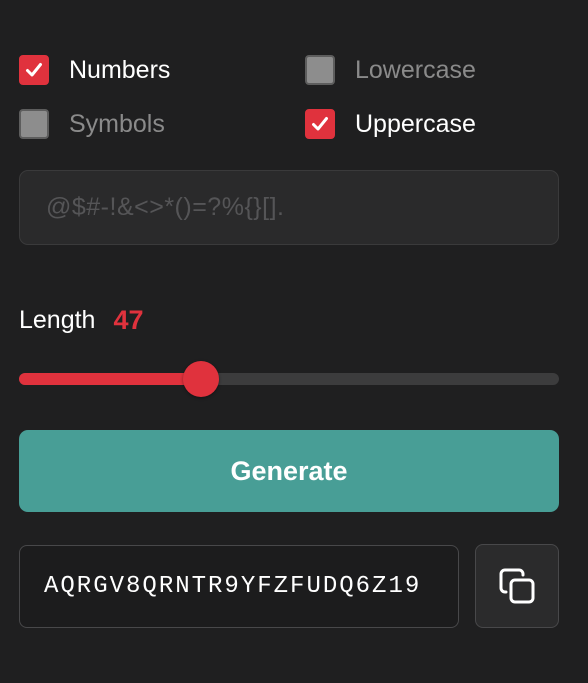 This screenshot has width=588, height=683. I want to click on length-value: 47, so click(128, 319).